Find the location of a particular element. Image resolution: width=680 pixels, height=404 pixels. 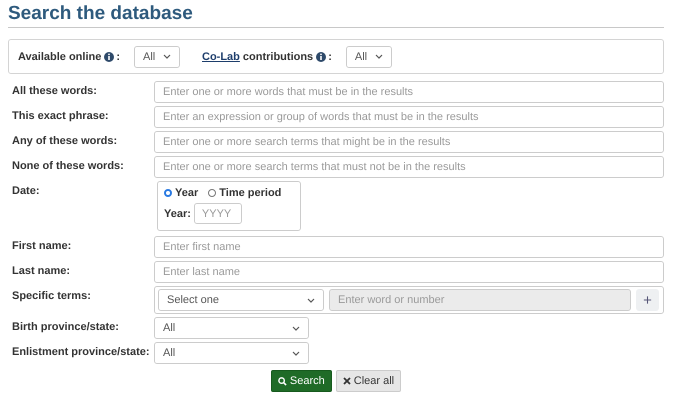

field-label: All these words: is located at coordinates (55, 90).